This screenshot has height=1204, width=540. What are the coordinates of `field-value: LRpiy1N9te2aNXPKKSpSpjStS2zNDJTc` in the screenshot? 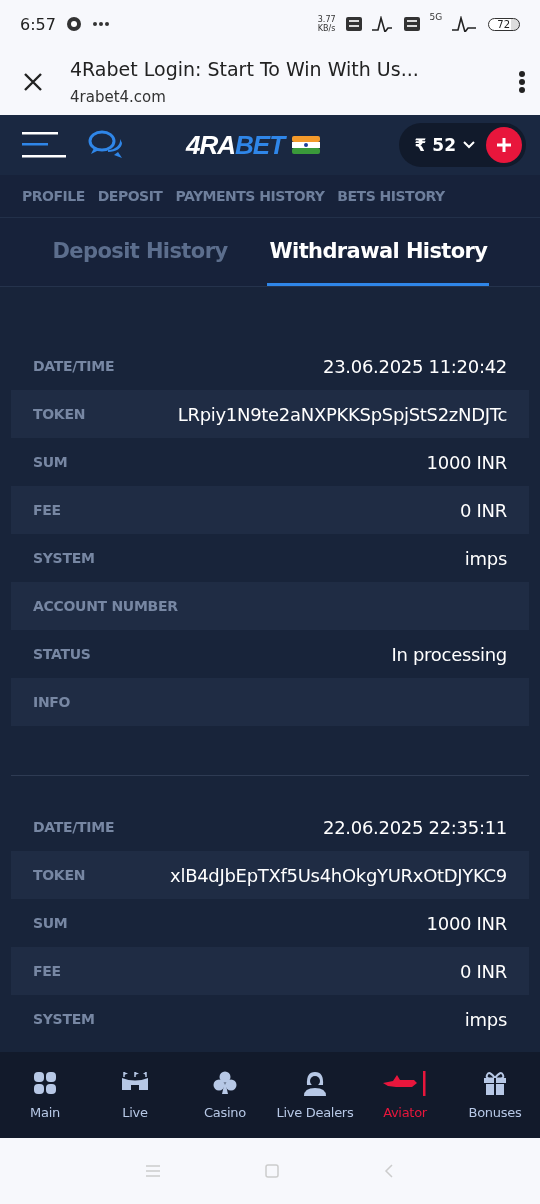 It's located at (342, 414).